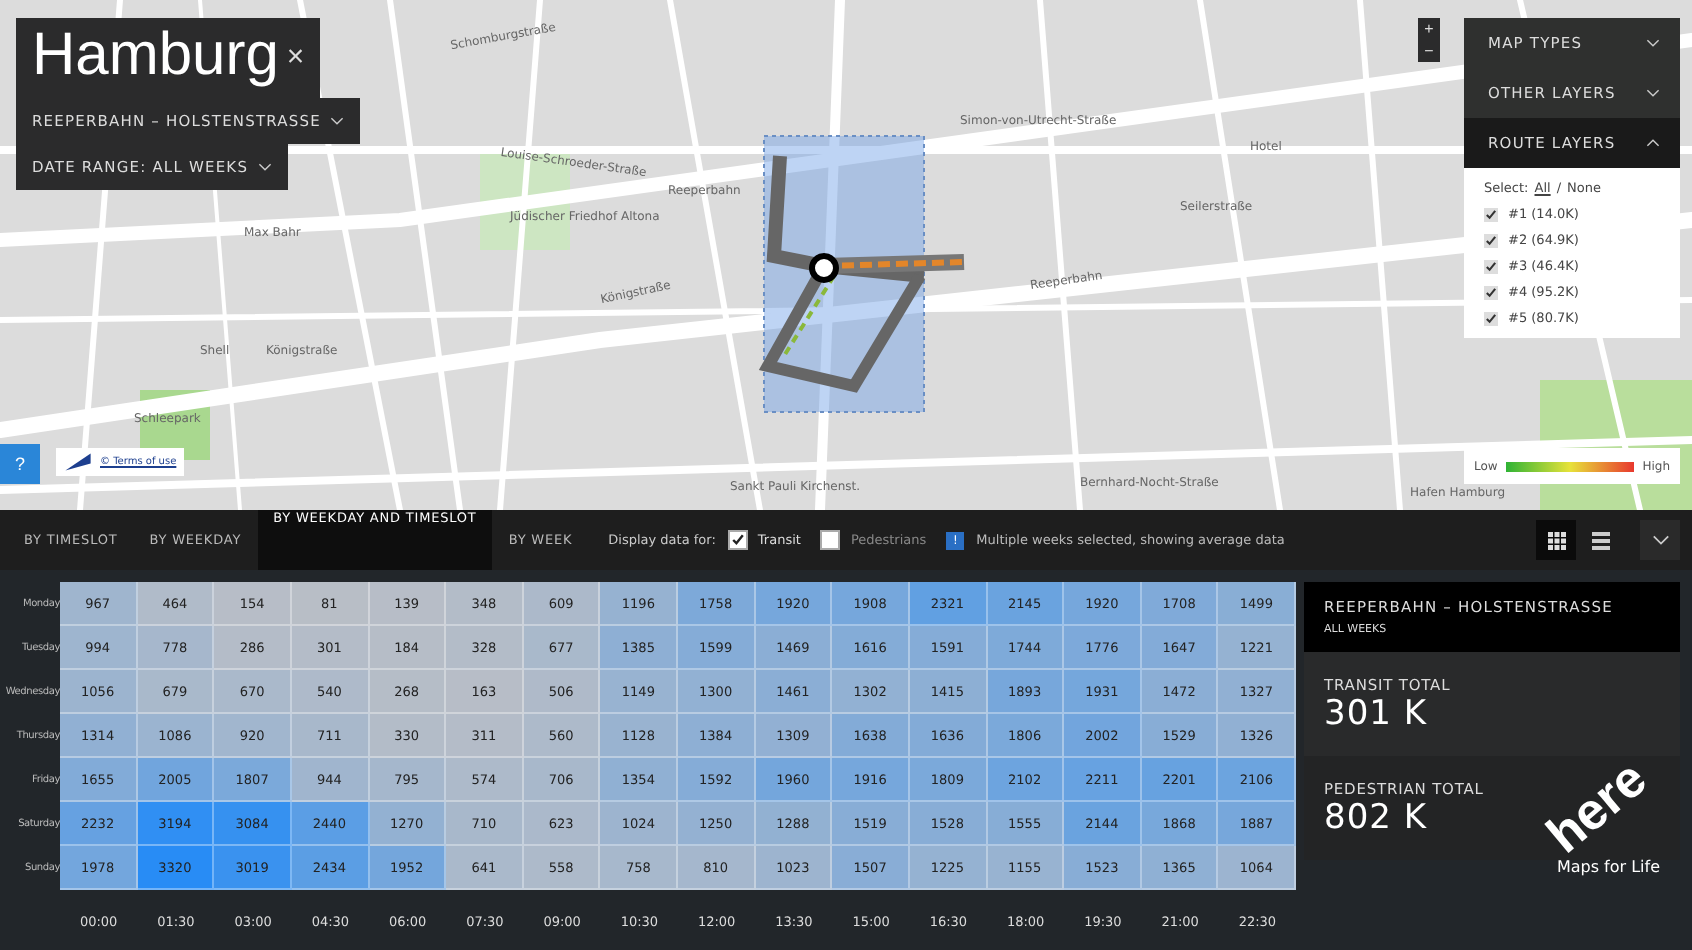  Describe the element at coordinates (1570, 466) in the screenshot. I see `gradient-bar` at that location.